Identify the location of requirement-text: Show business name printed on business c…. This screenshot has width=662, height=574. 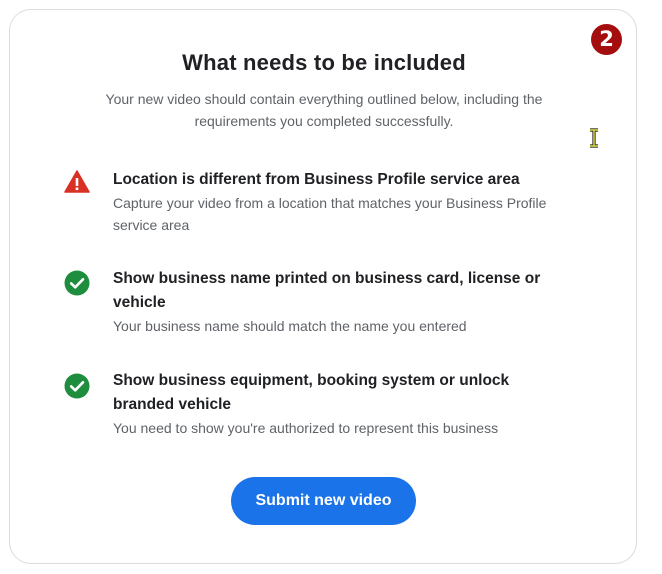
(338, 302).